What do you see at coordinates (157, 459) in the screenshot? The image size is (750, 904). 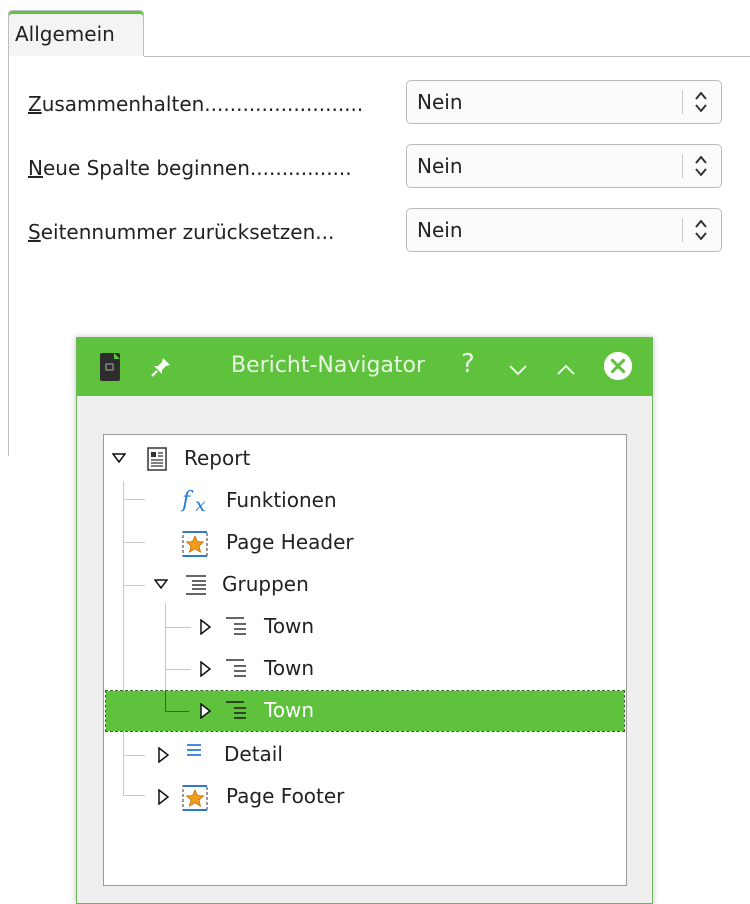 I see `report-icon` at bounding box center [157, 459].